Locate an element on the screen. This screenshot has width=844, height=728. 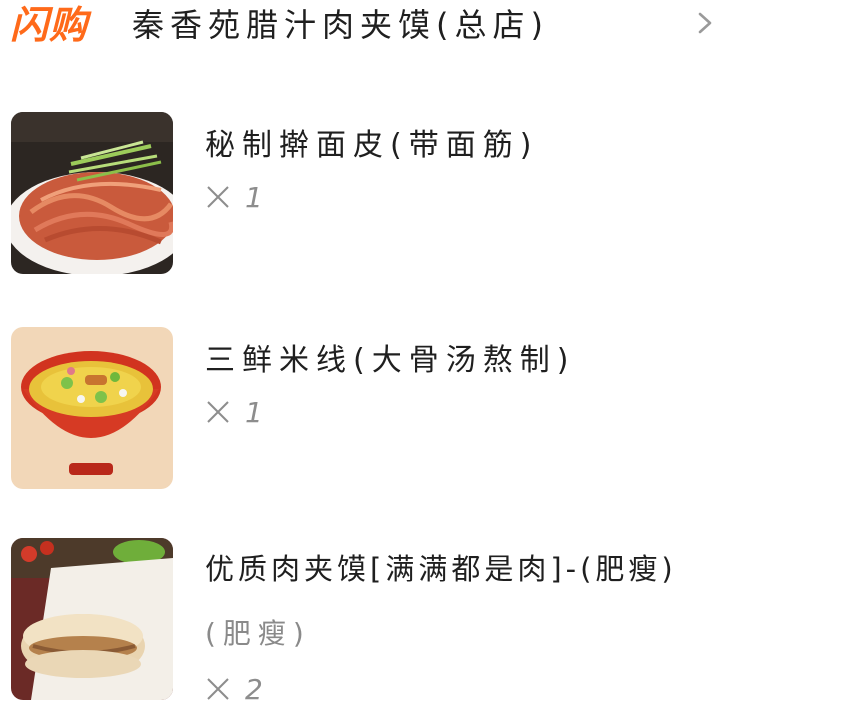
item-spec: (肥瘦) is located at coordinates (258, 633).